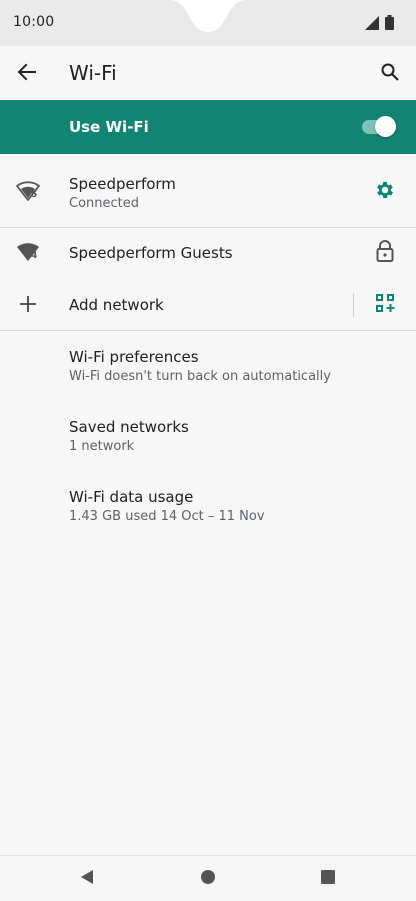 This screenshot has height=901, width=416. I want to click on network-lock-indicator, so click(385, 253).